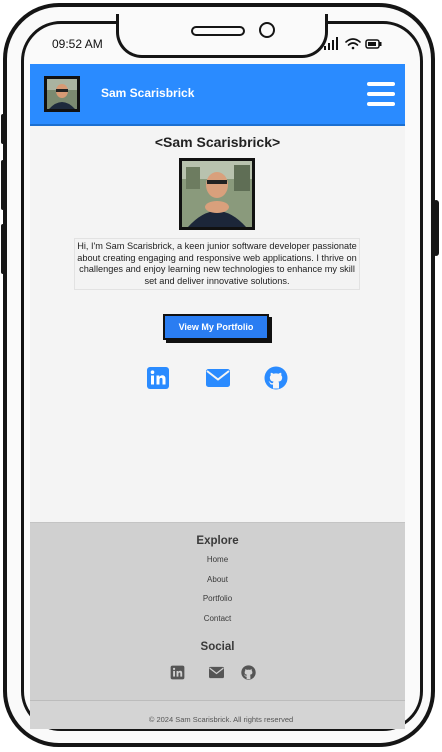  Describe the element at coordinates (217, 579) in the screenshot. I see `footer-link-about: About` at that location.